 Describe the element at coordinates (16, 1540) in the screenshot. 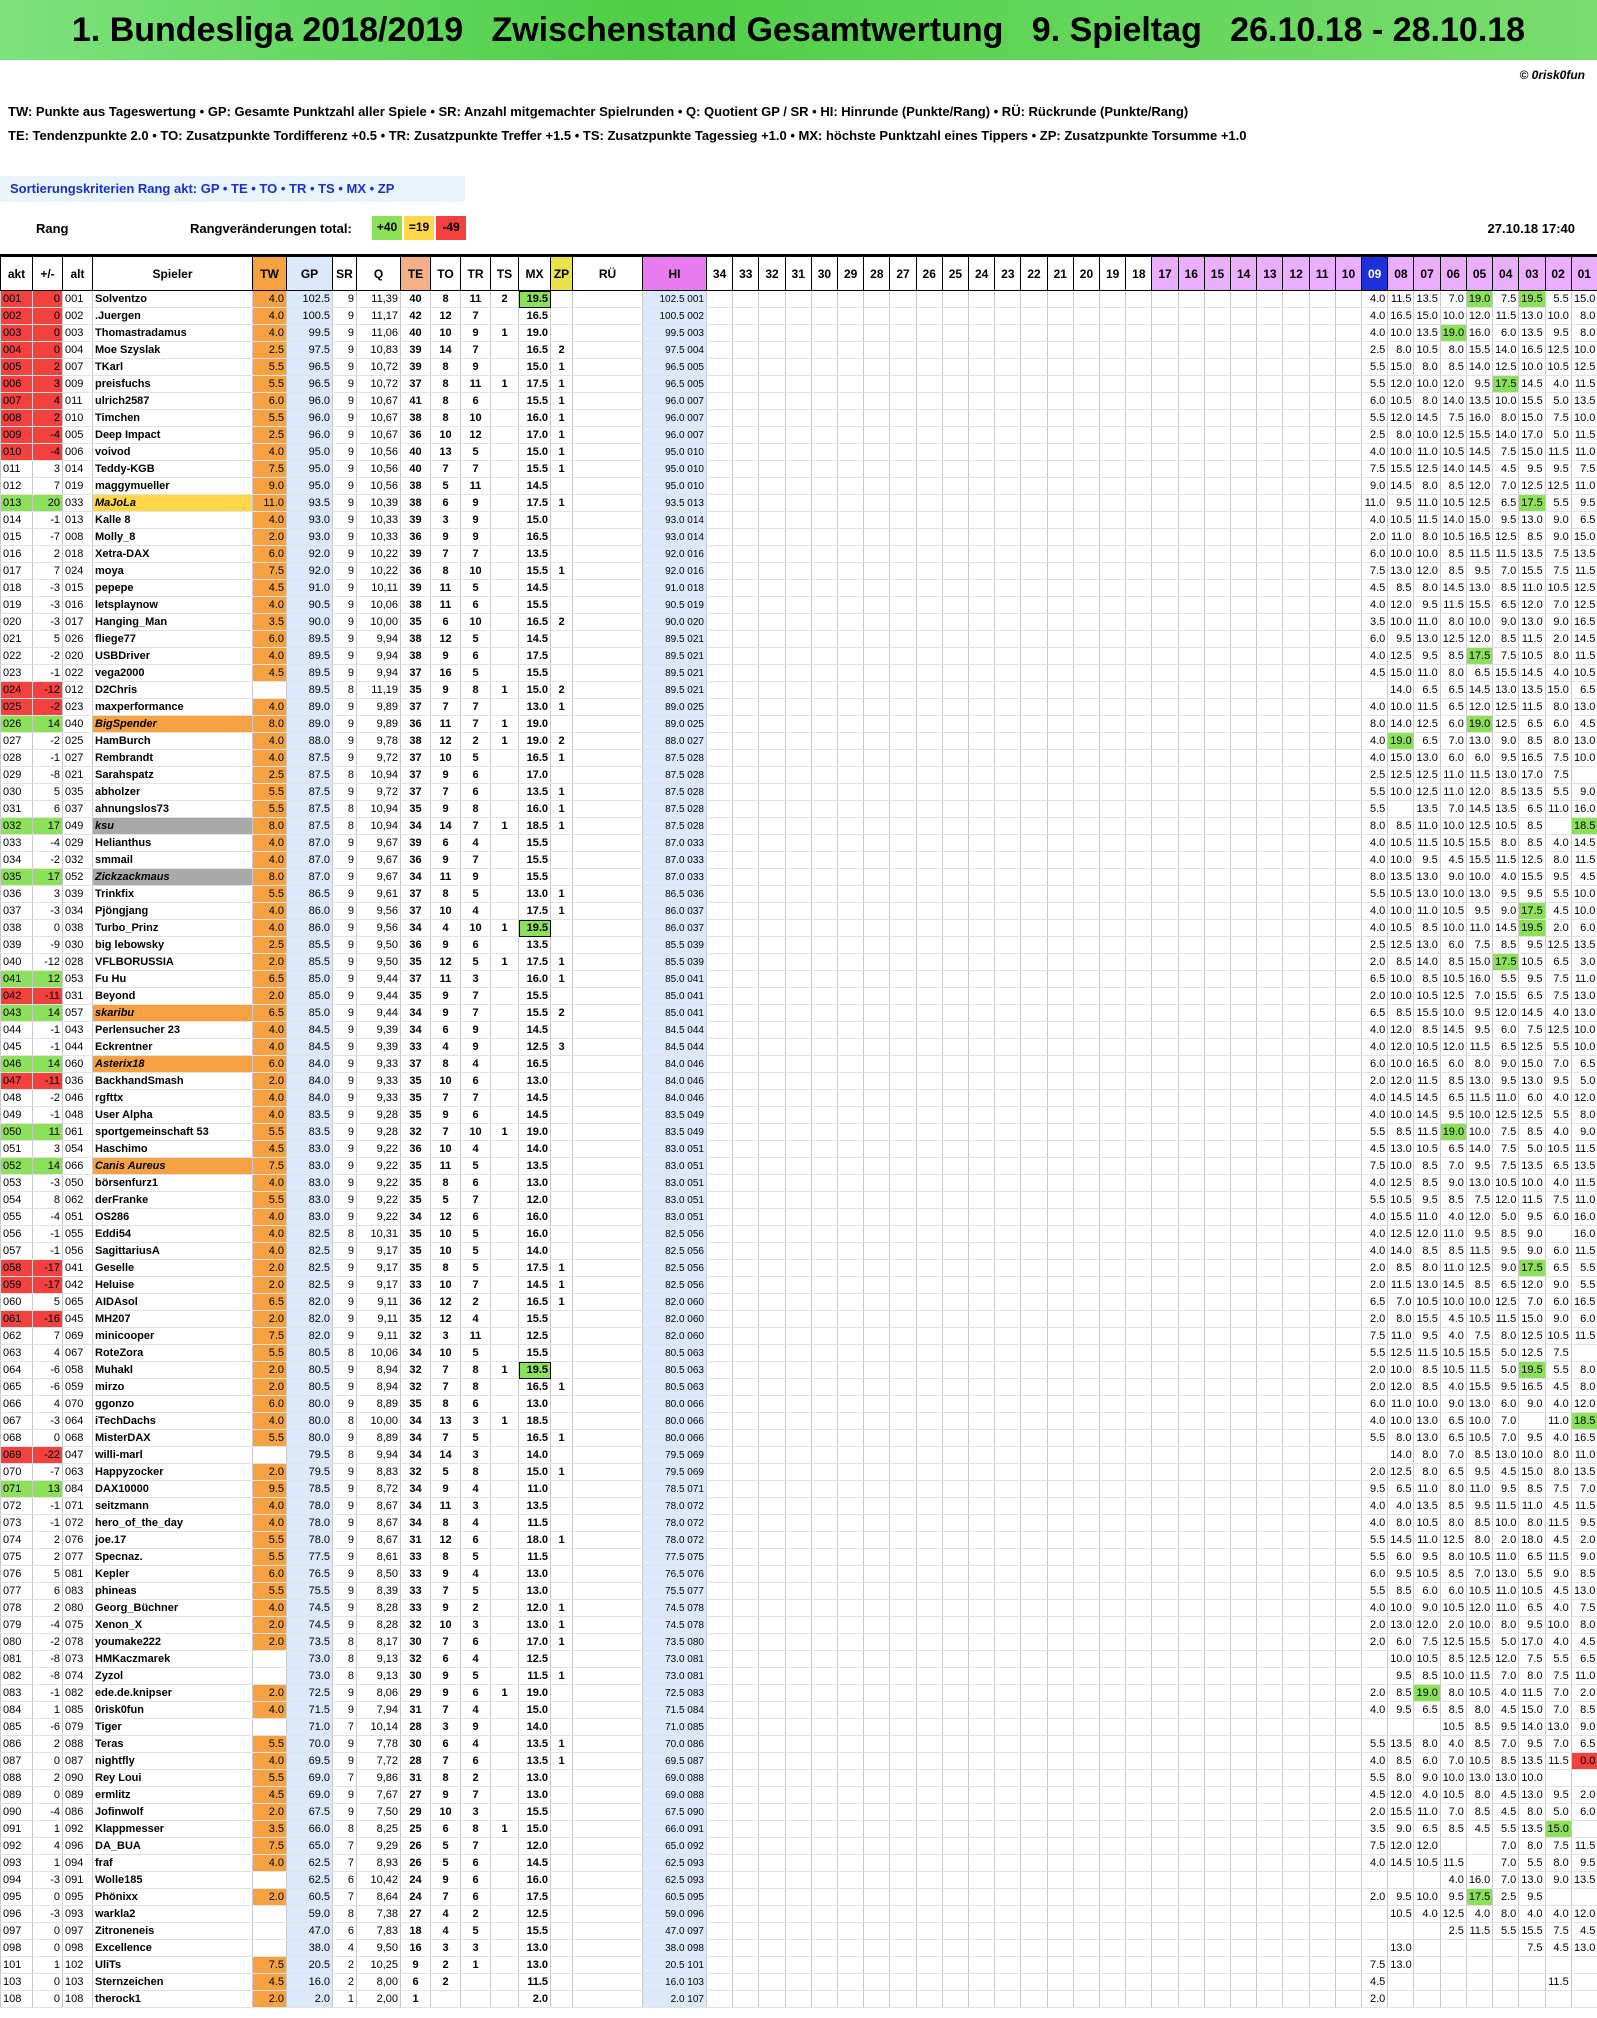

I see `cell-akt: 074` at that location.